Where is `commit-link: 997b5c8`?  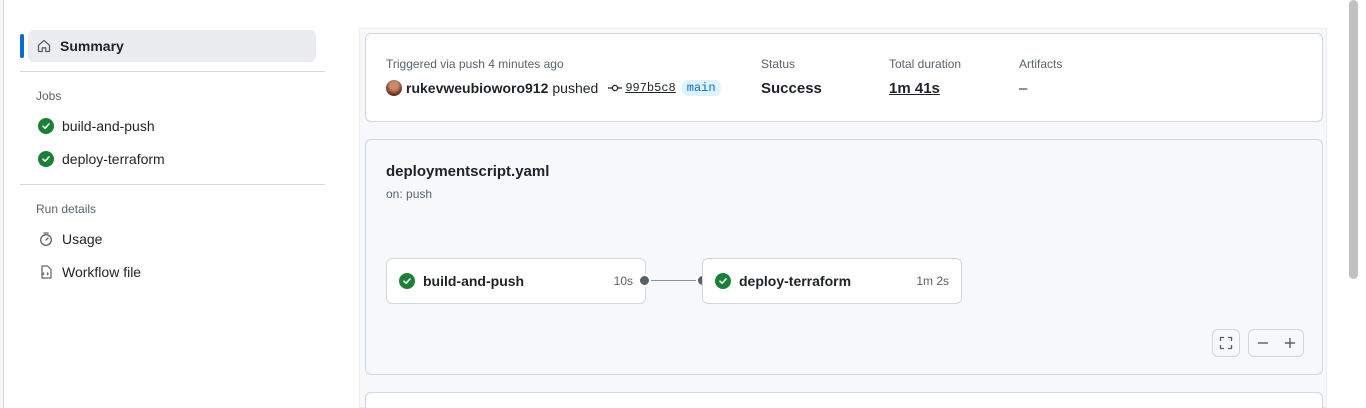 commit-link: 997b5c8 is located at coordinates (642, 88).